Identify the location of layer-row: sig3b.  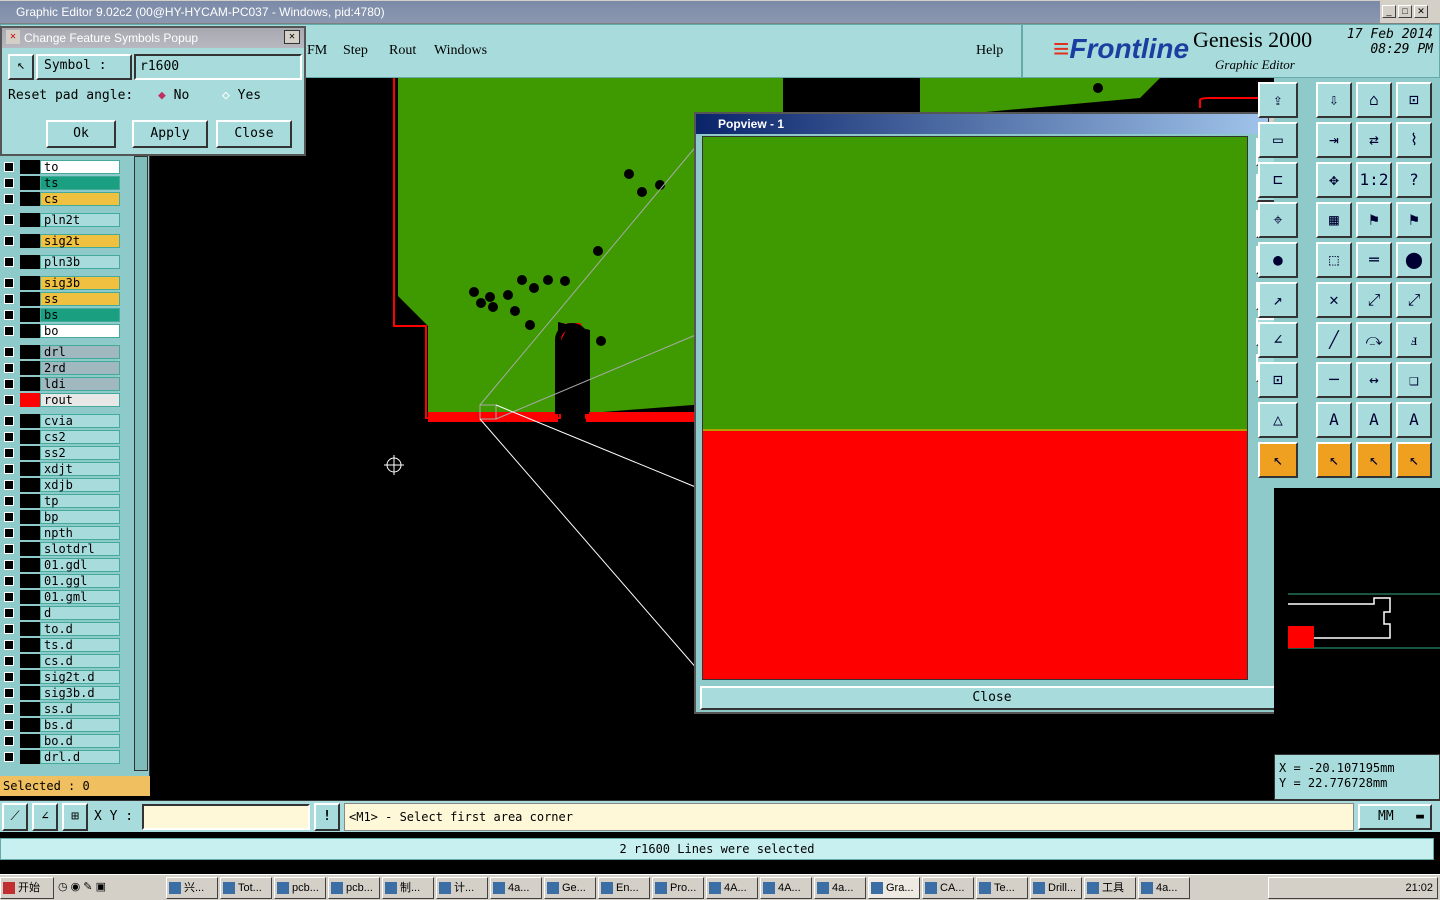
(62, 283).